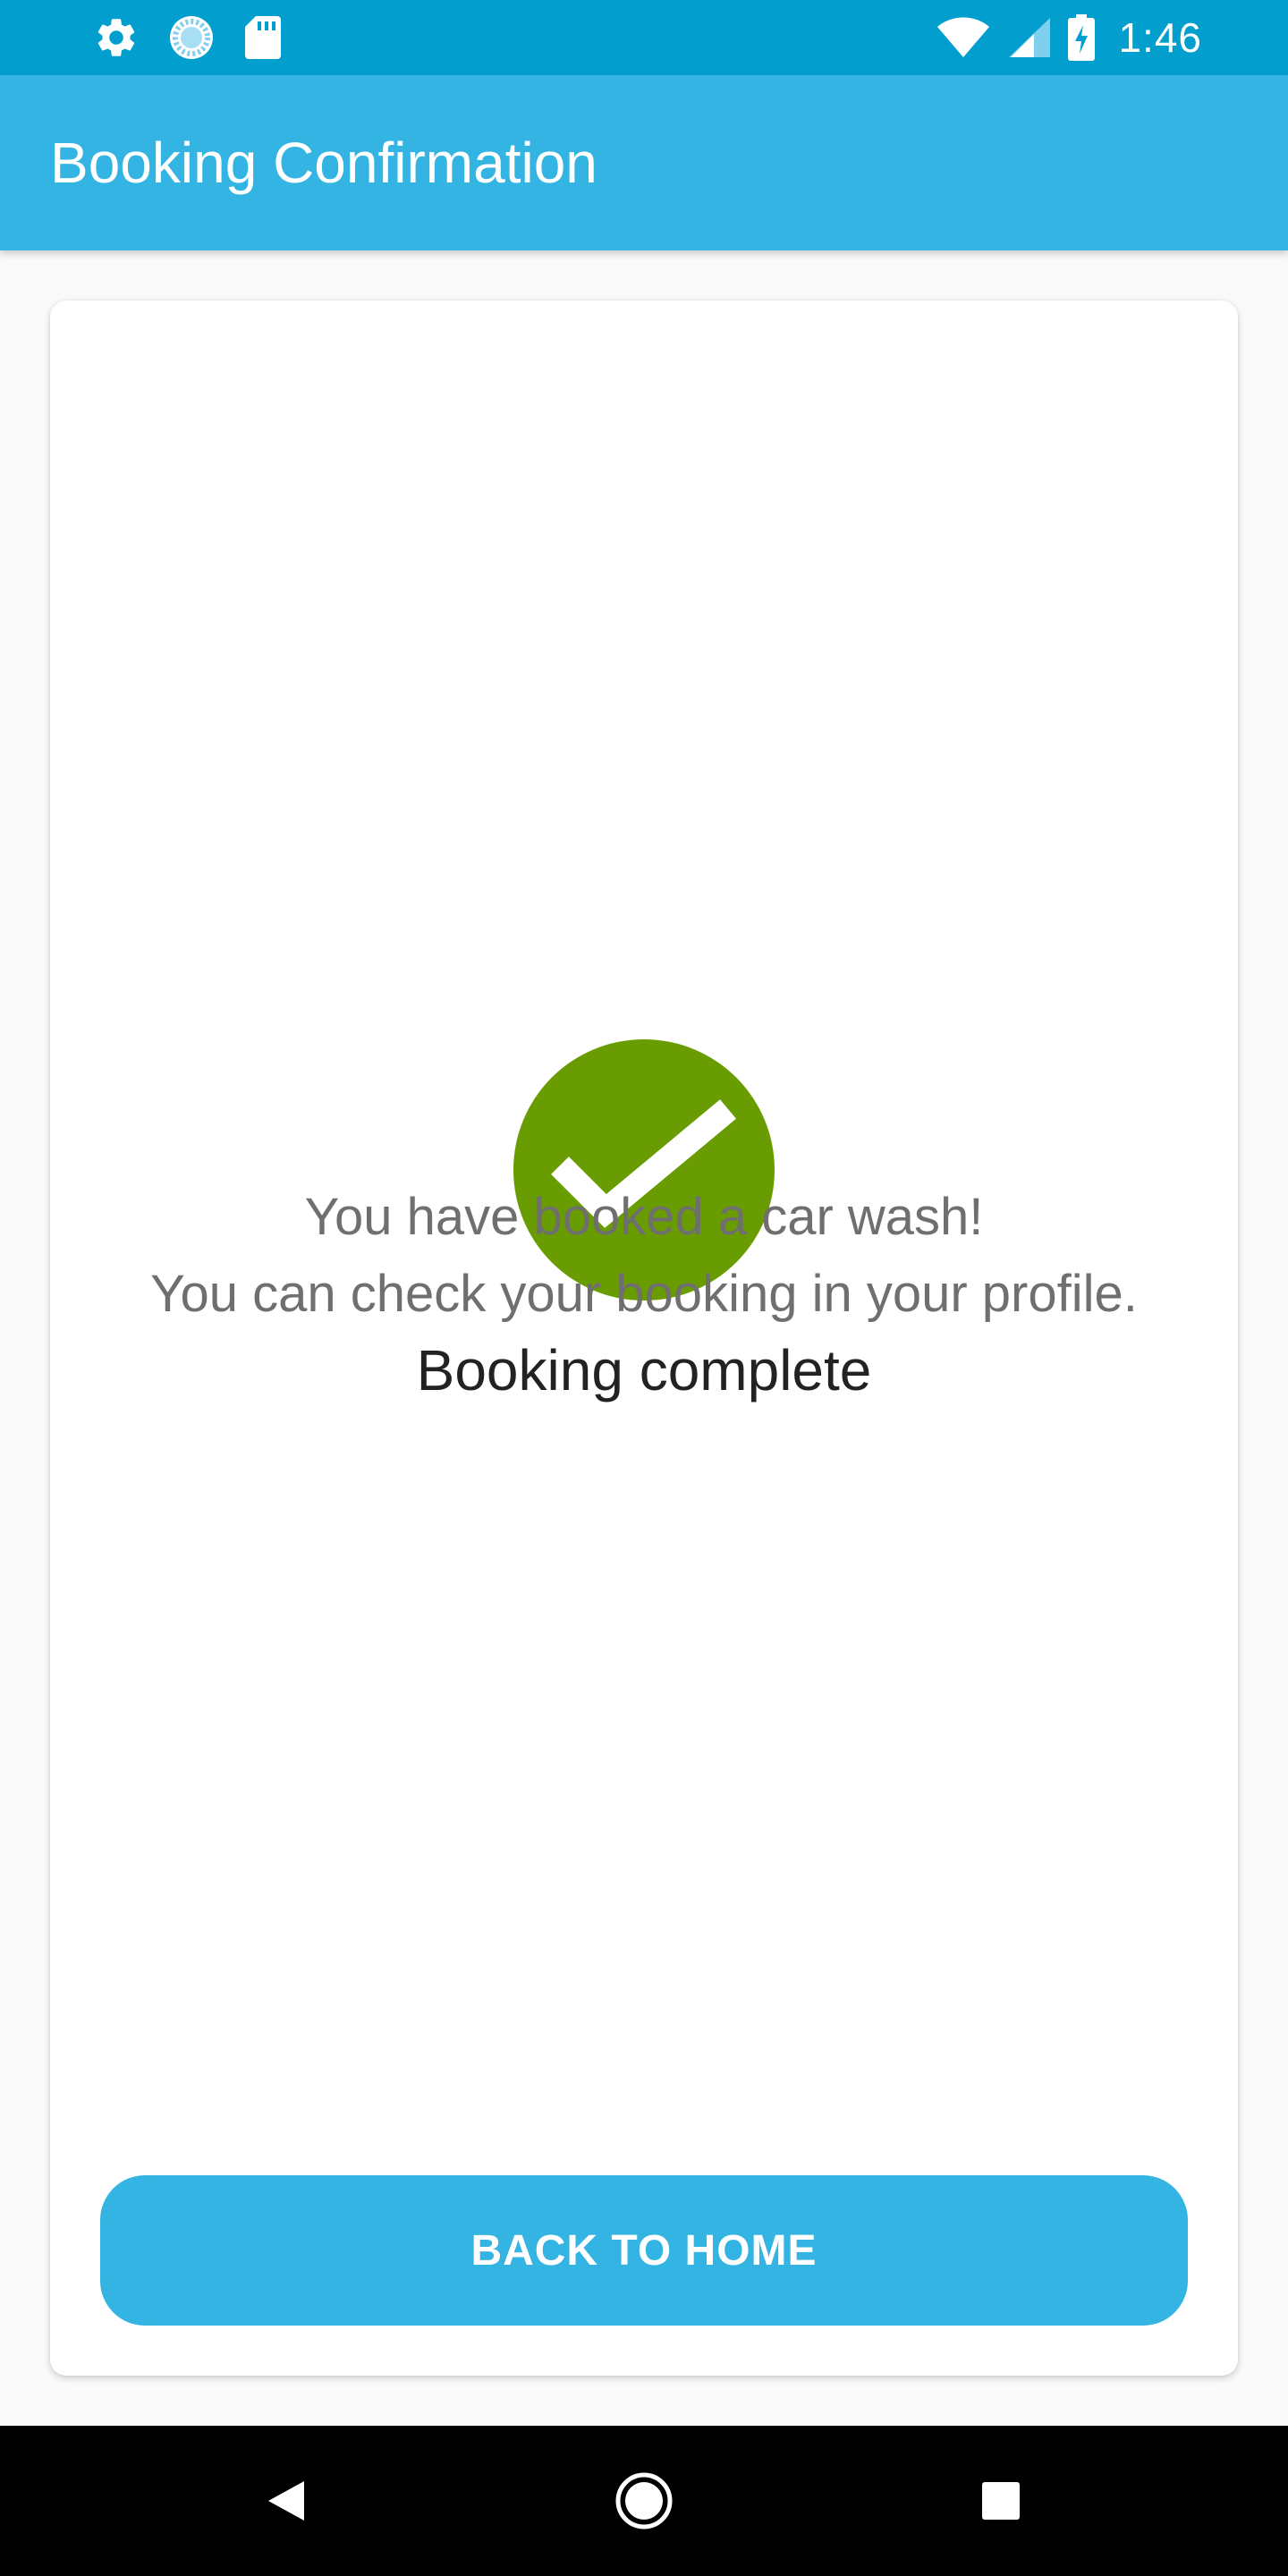 Image resolution: width=1288 pixels, height=2576 pixels. What do you see at coordinates (263, 37) in the screenshot?
I see `sd-card-icon` at bounding box center [263, 37].